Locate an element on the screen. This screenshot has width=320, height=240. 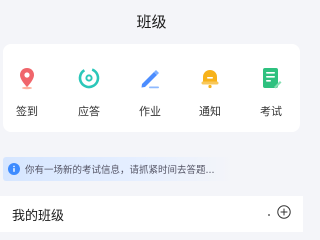
tool-exam: 考试 is located at coordinates (271, 96).